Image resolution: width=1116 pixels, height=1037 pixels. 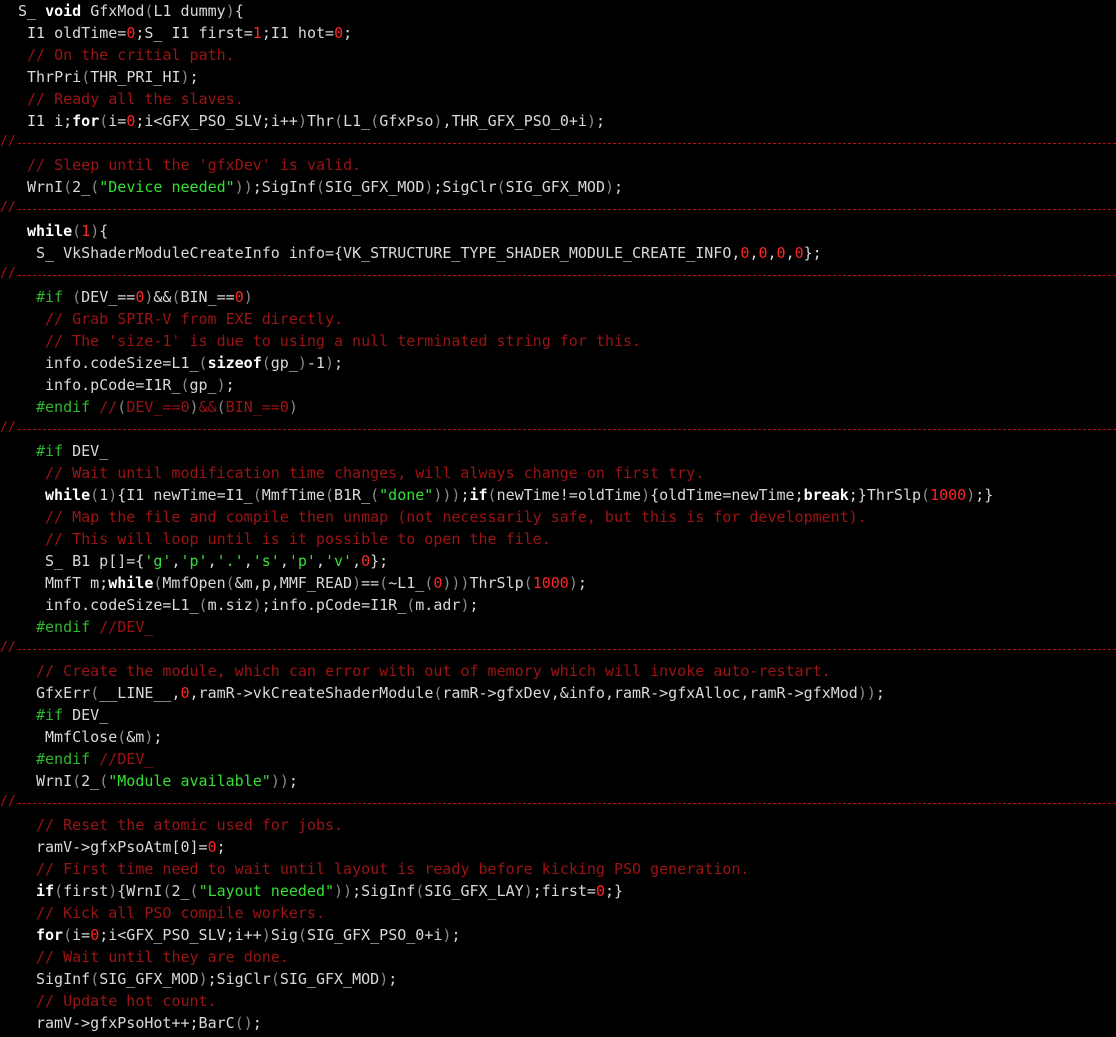 What do you see at coordinates (558, 825) in the screenshot?
I see `code-line: // Reset the atomic used for jobs.` at bounding box center [558, 825].